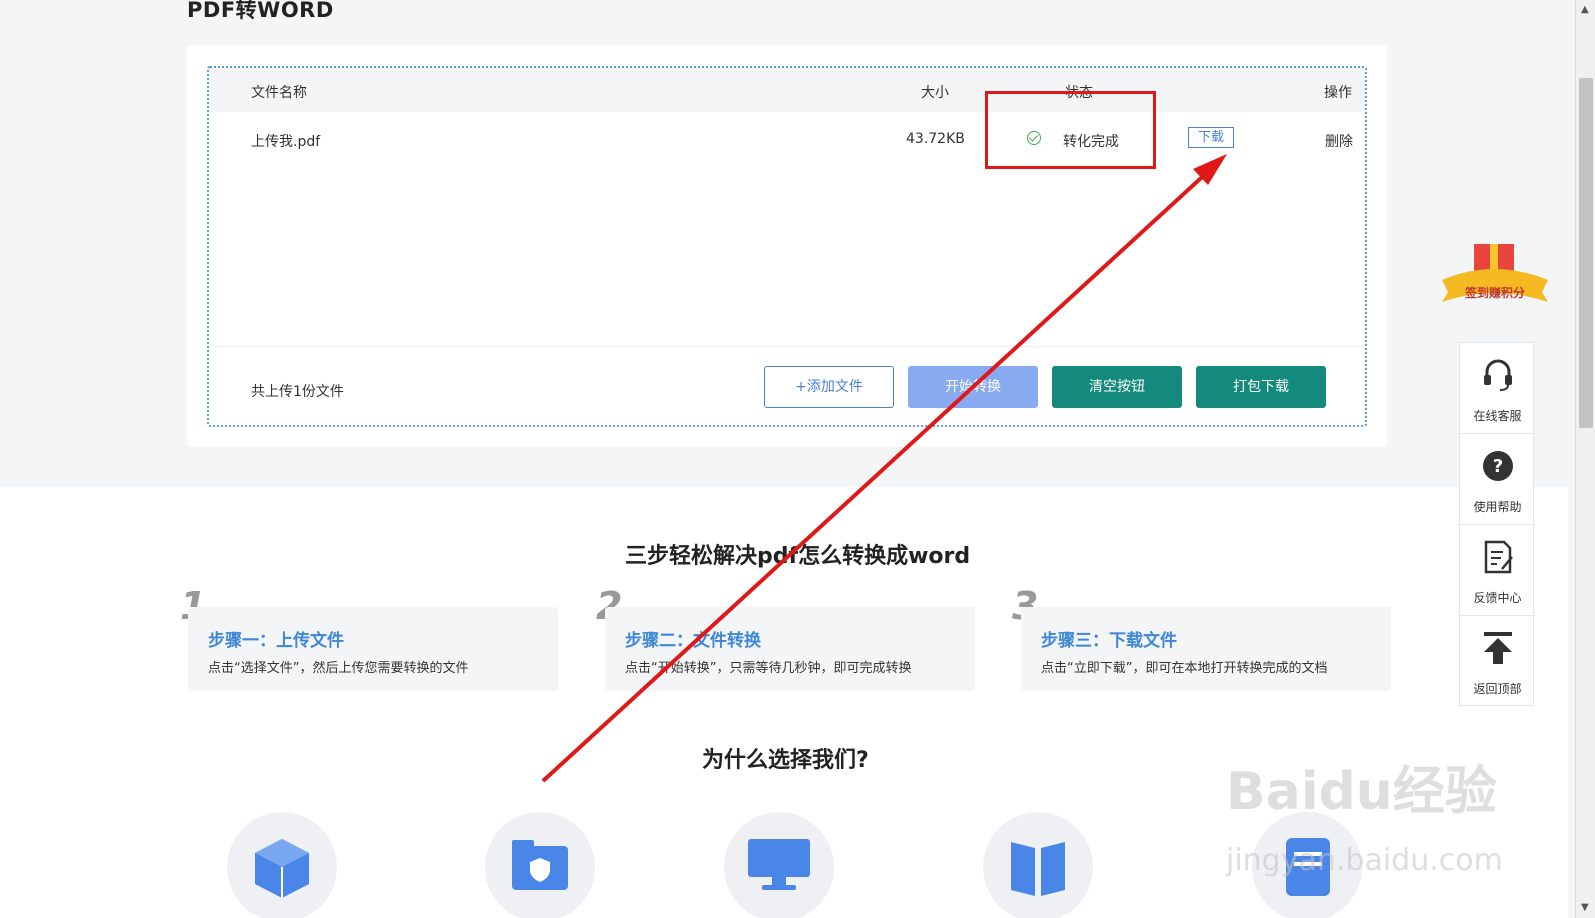 Image resolution: width=1595 pixels, height=918 pixels. What do you see at coordinates (1497, 598) in the screenshot?
I see `sidebar-item-label: 反馈中心` at bounding box center [1497, 598].